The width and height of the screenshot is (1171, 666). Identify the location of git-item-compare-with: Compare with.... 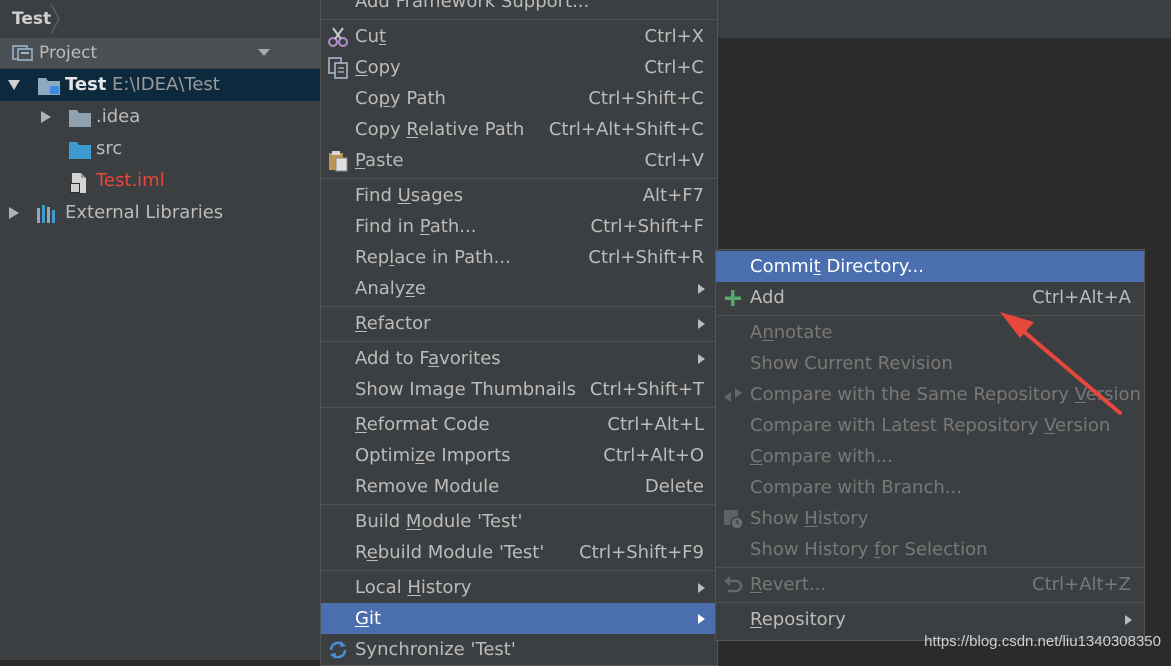
(930, 456).